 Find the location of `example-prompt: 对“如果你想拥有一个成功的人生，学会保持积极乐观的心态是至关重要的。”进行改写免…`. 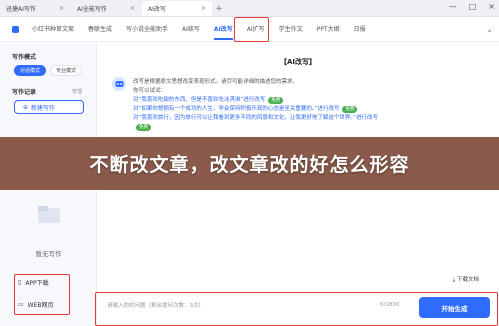

example-prompt: 对“如果你想拥有一个成功的人生，学会保持积极乐观的心态是至关重要的。”进行改写免… is located at coordinates (260, 109).